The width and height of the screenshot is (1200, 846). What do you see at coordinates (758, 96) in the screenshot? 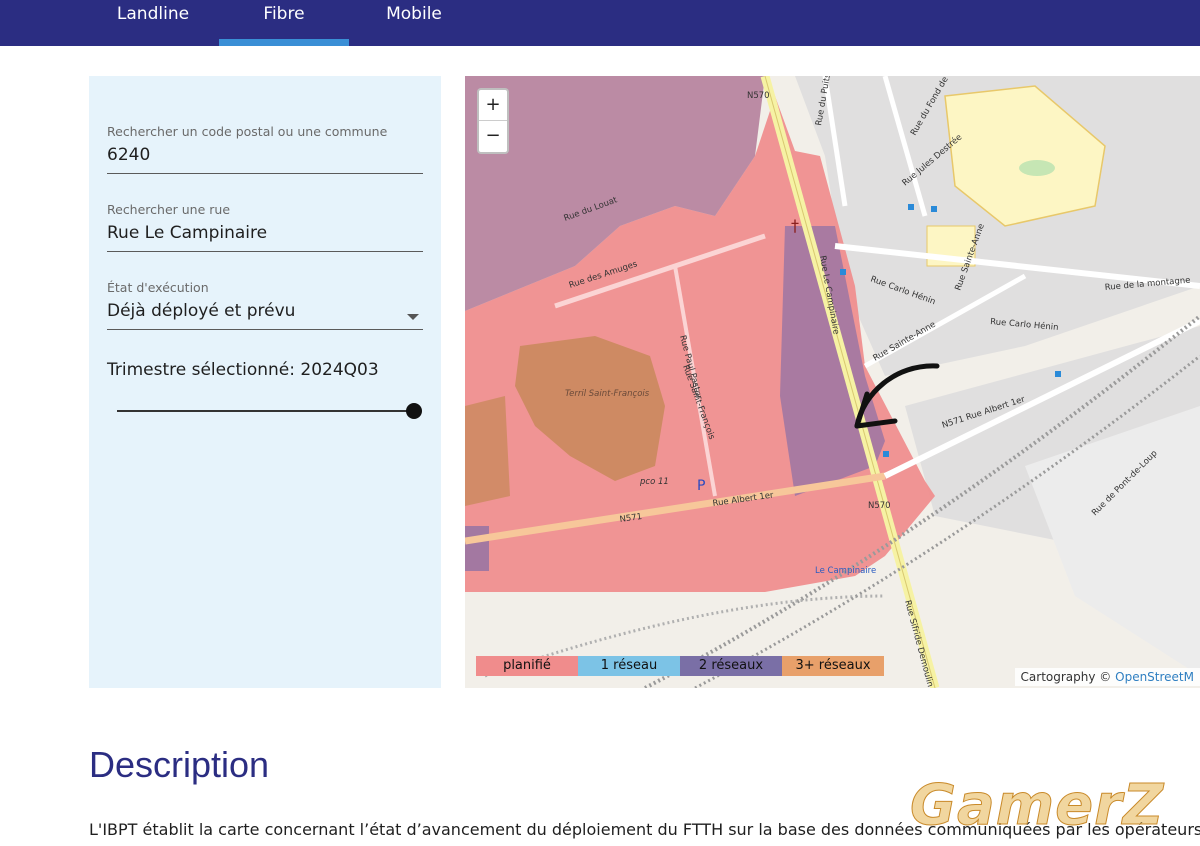
I see `label-n570-top: N570` at bounding box center [758, 96].